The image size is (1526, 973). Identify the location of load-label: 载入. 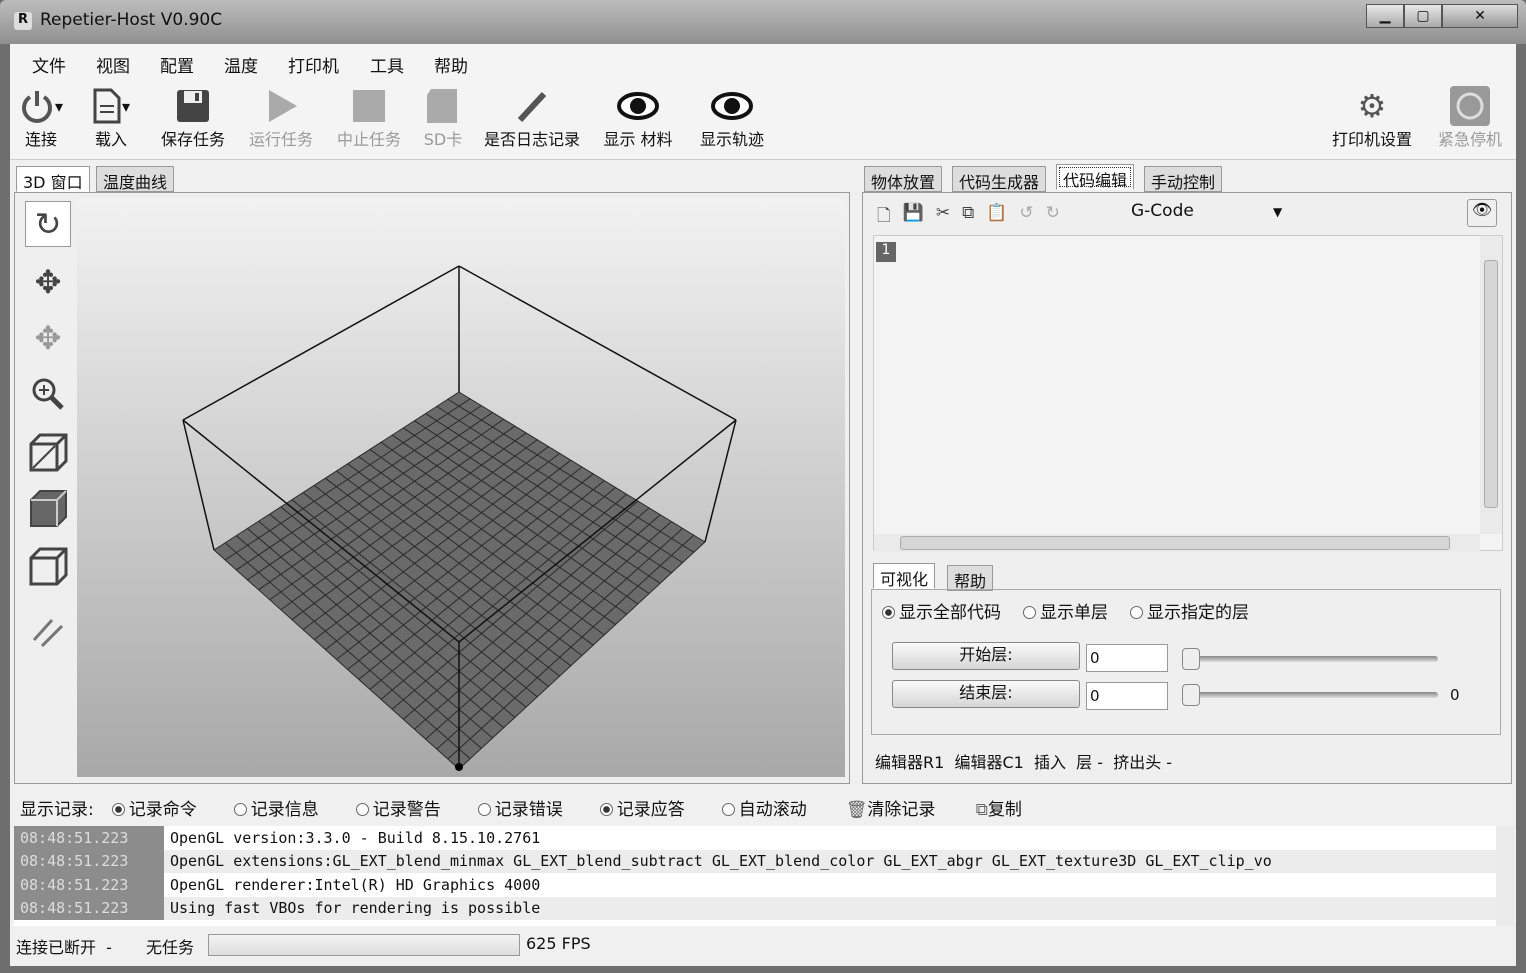
(110, 139).